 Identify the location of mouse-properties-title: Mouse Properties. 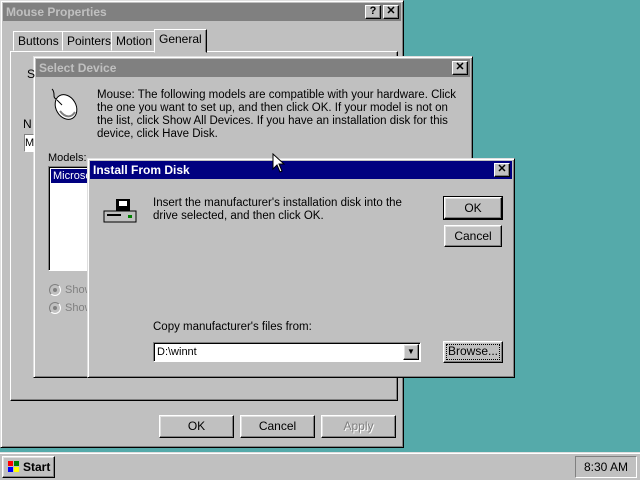
(56, 12).